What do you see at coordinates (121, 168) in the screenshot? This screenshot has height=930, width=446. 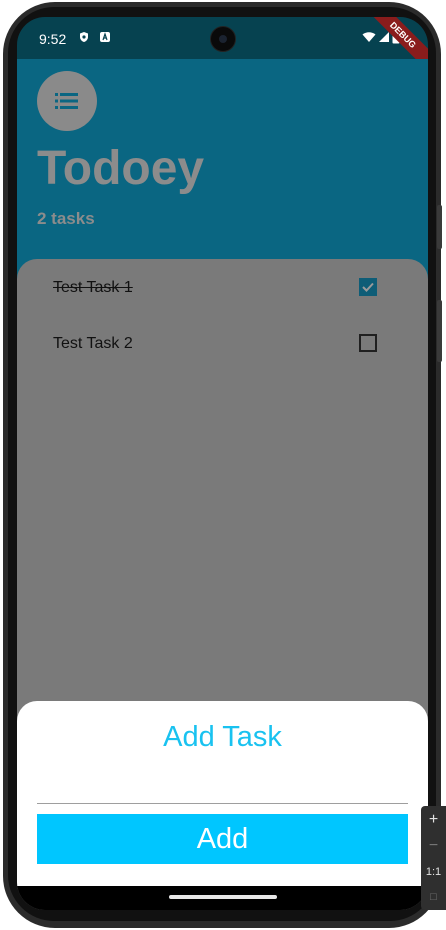 I see `app-title: Todoey` at bounding box center [121, 168].